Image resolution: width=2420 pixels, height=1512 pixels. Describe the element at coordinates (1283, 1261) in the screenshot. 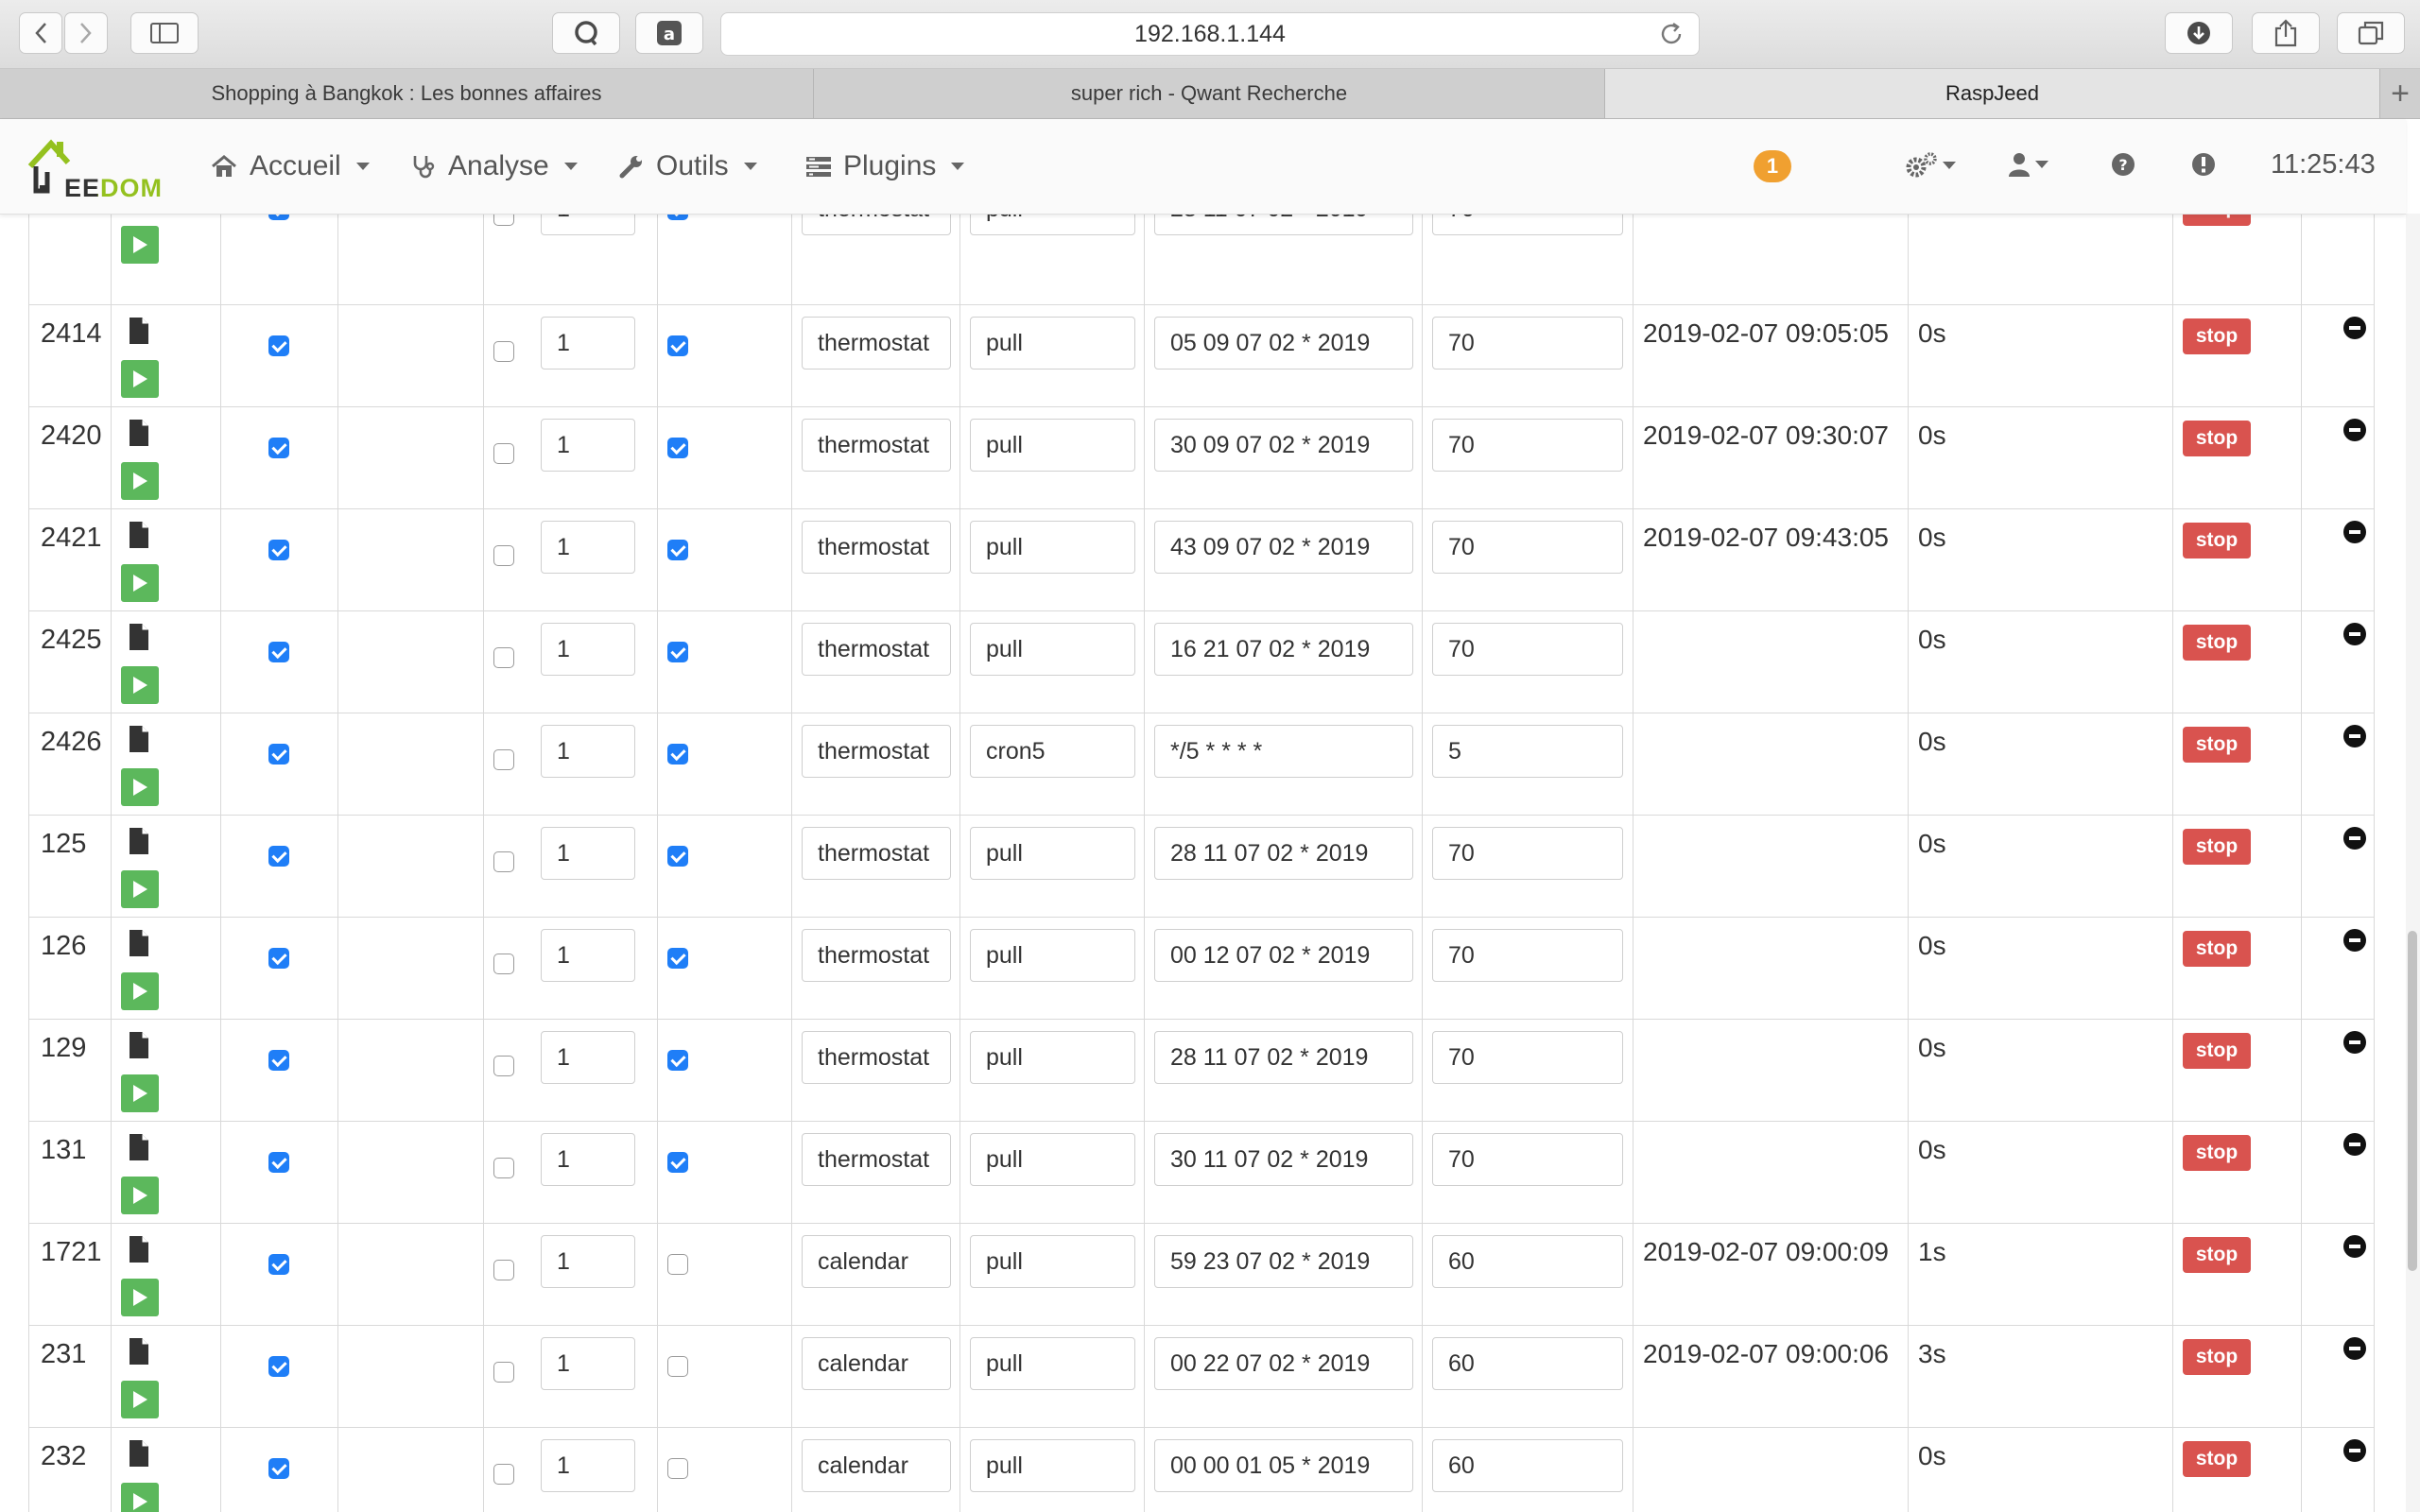

I see `schedule-input: 59 23 07 02 * 2019` at that location.